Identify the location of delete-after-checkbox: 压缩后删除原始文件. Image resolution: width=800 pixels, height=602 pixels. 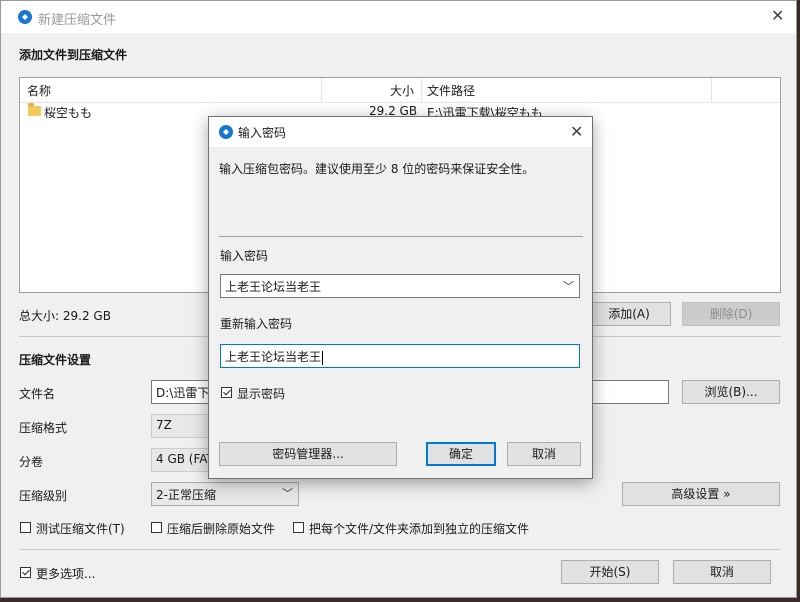
(216, 528).